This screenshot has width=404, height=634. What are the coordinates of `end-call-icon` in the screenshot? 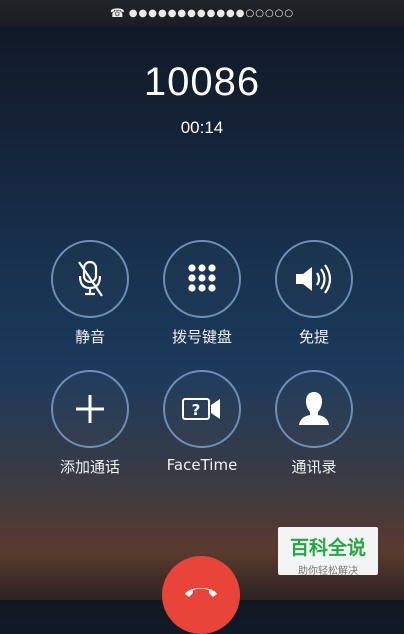 It's located at (201, 592).